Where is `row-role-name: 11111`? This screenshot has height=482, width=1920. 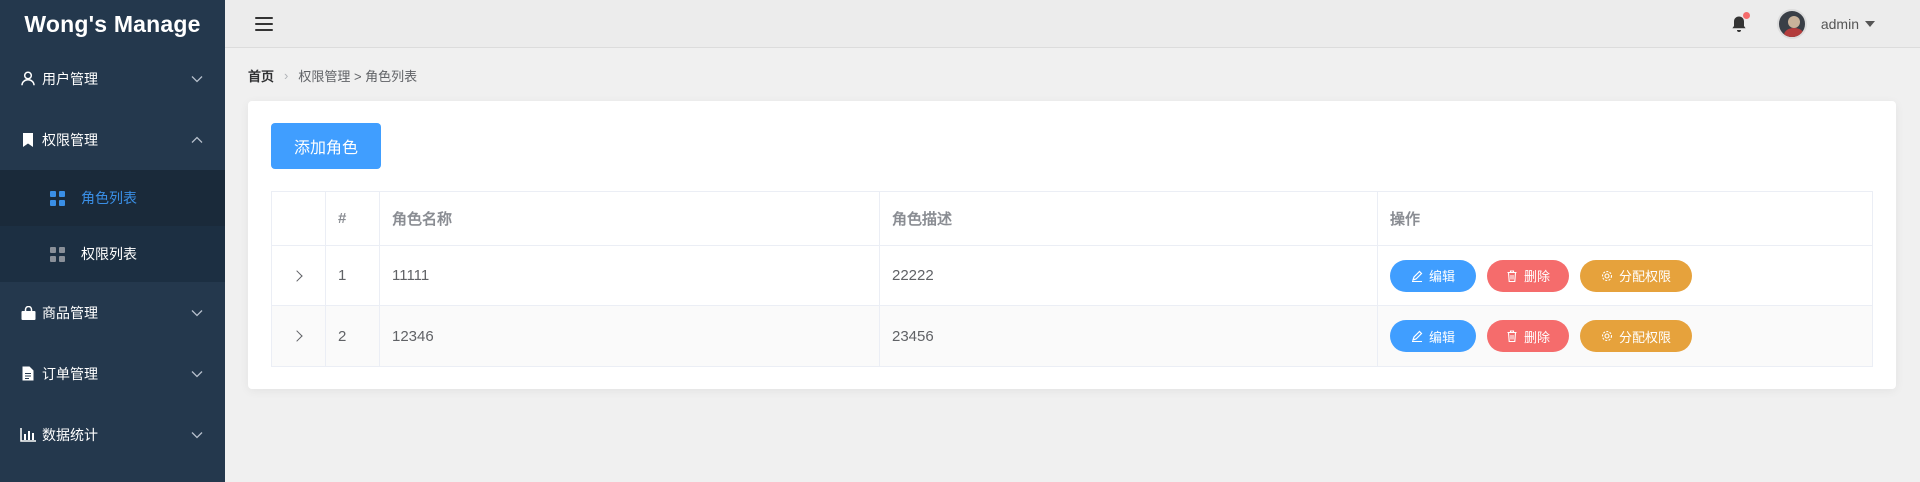
row-role-name: 11111 is located at coordinates (630, 275).